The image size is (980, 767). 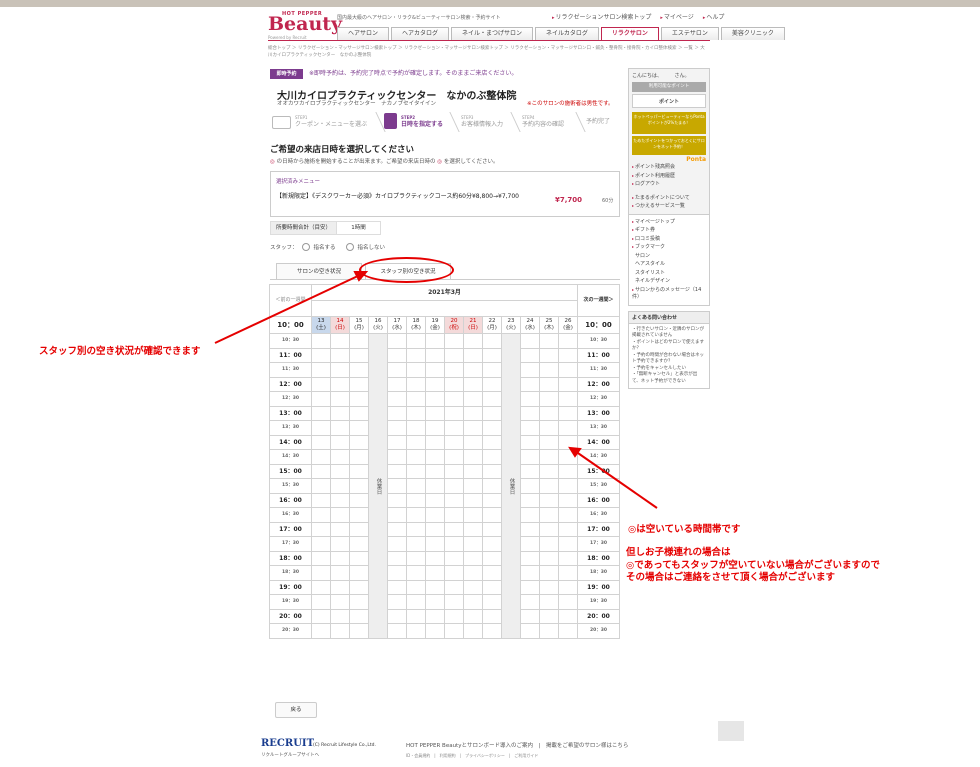 I want to click on sidebar-sublink: ネイルデザイン, so click(x=669, y=281).